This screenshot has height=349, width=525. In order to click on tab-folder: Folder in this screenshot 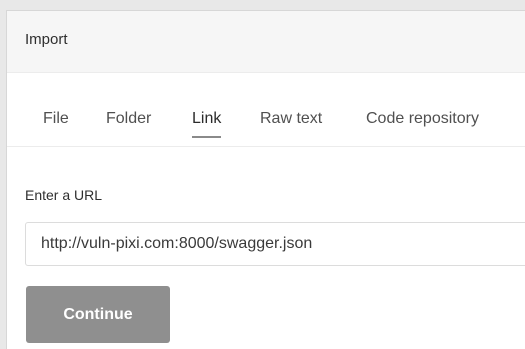, I will do `click(128, 119)`.